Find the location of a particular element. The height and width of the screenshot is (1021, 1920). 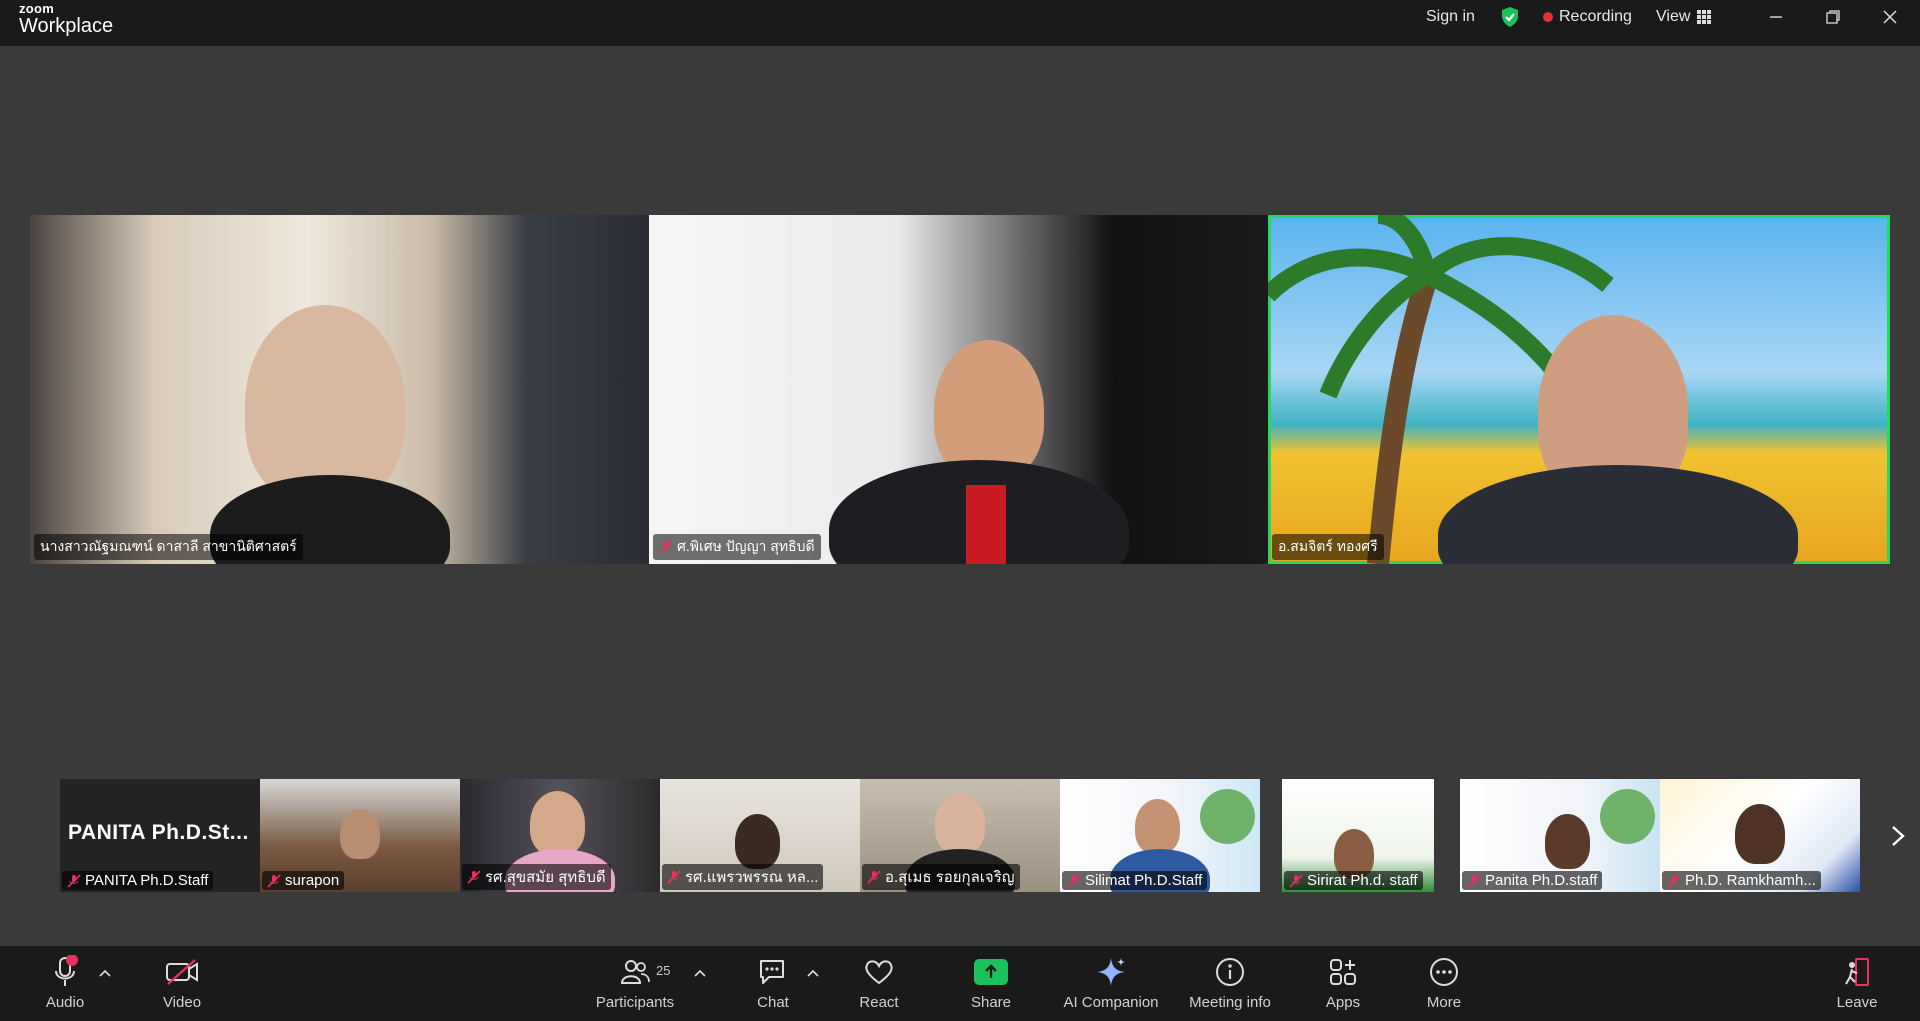

grid-icon is located at coordinates (1704, 17).